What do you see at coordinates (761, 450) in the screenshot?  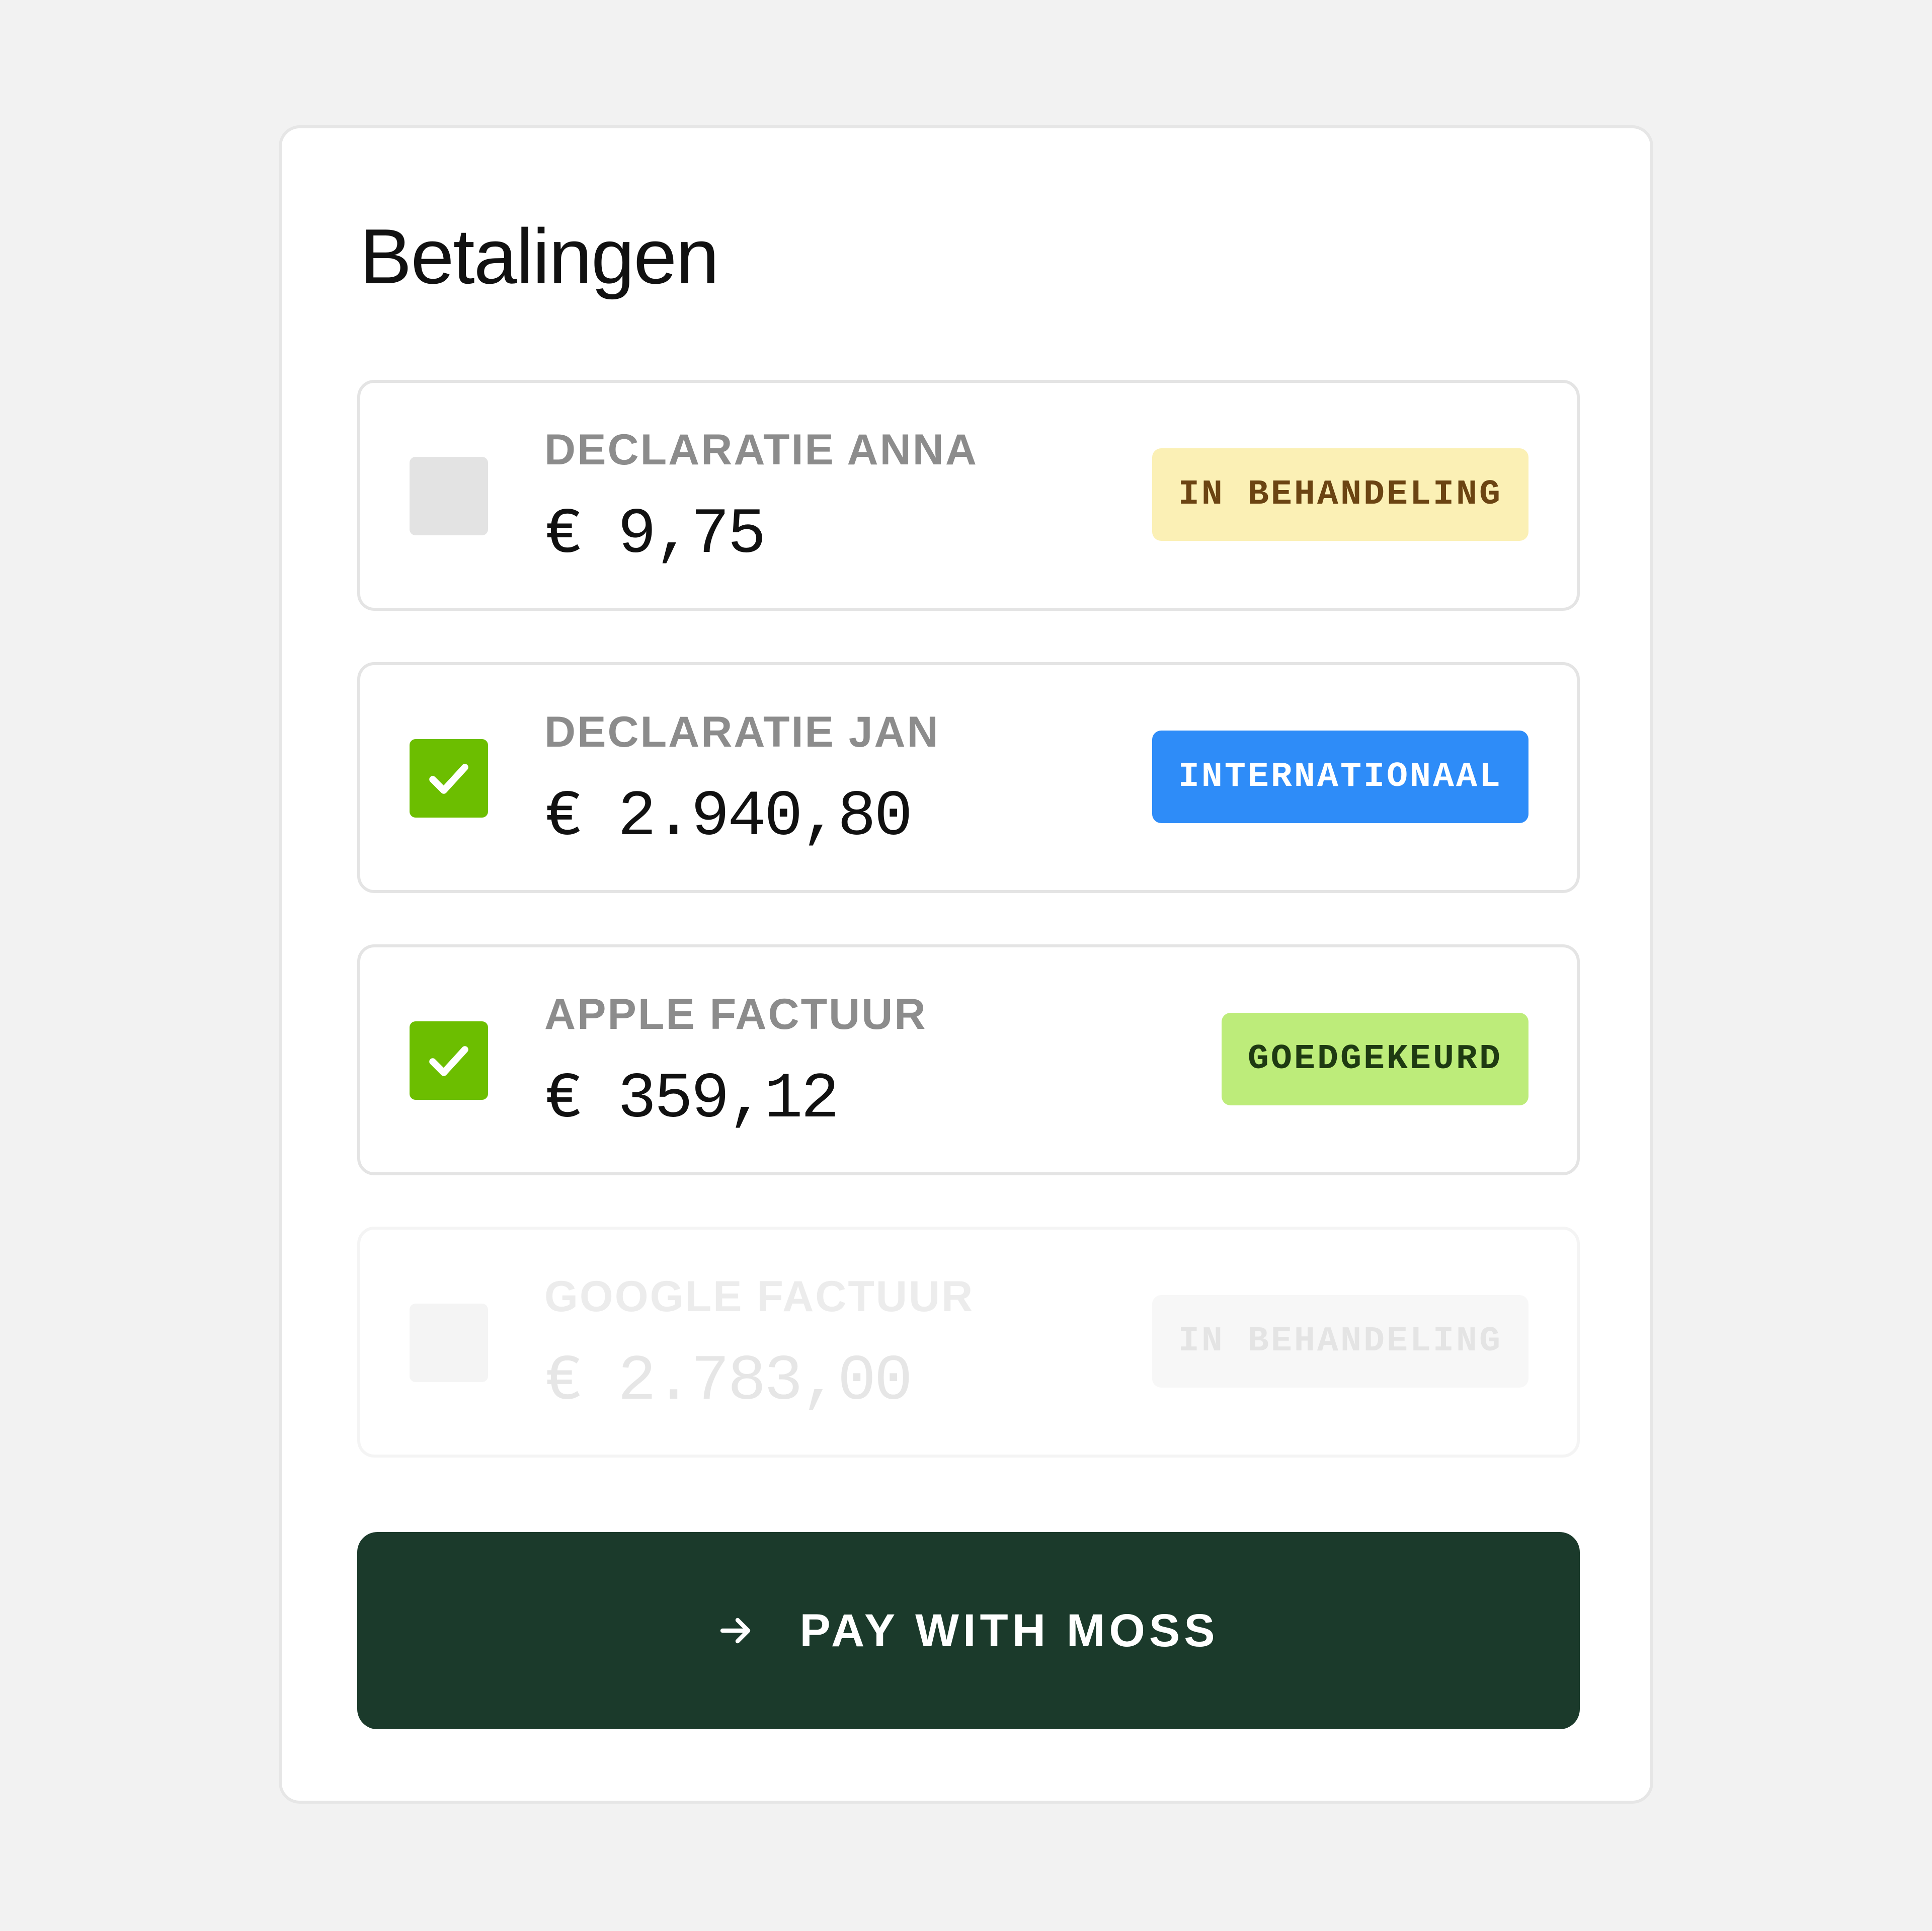 I see `payment-label: DECLARATIE ANNA` at bounding box center [761, 450].